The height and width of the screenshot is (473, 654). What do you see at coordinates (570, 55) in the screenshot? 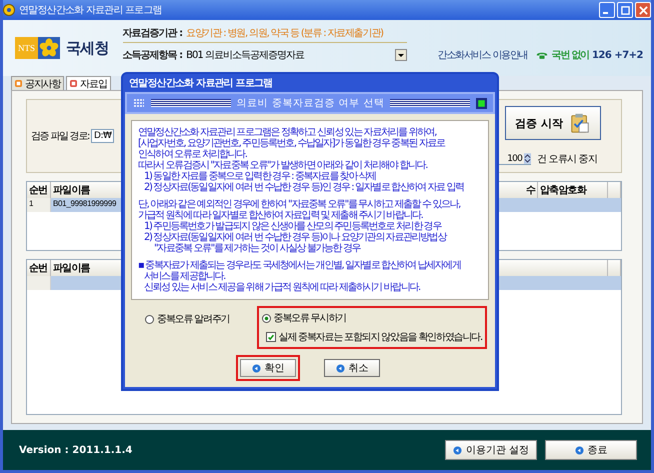
I see `phone-prefix: 국번 없이` at bounding box center [570, 55].